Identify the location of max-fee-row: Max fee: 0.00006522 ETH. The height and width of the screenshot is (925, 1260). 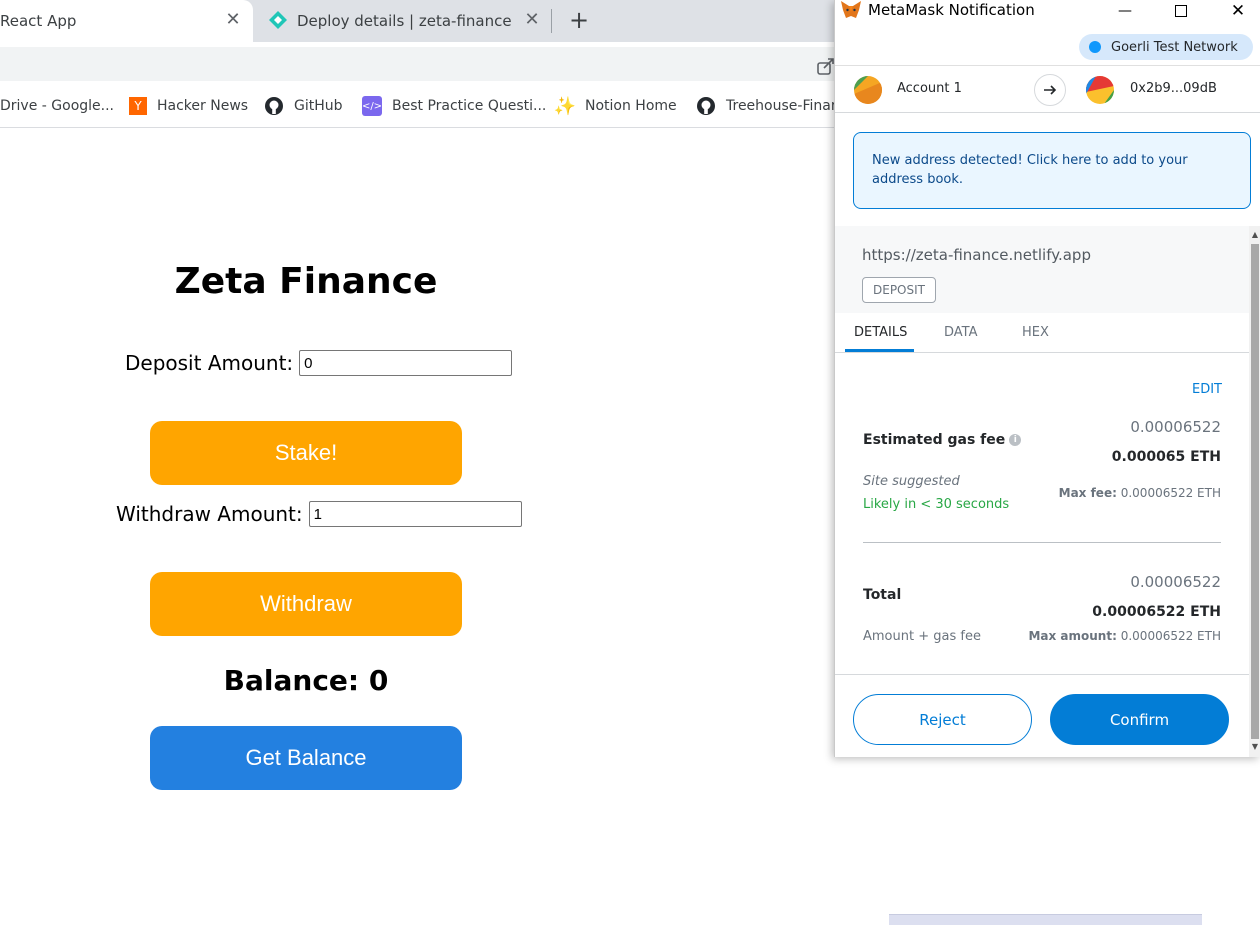
(1140, 493).